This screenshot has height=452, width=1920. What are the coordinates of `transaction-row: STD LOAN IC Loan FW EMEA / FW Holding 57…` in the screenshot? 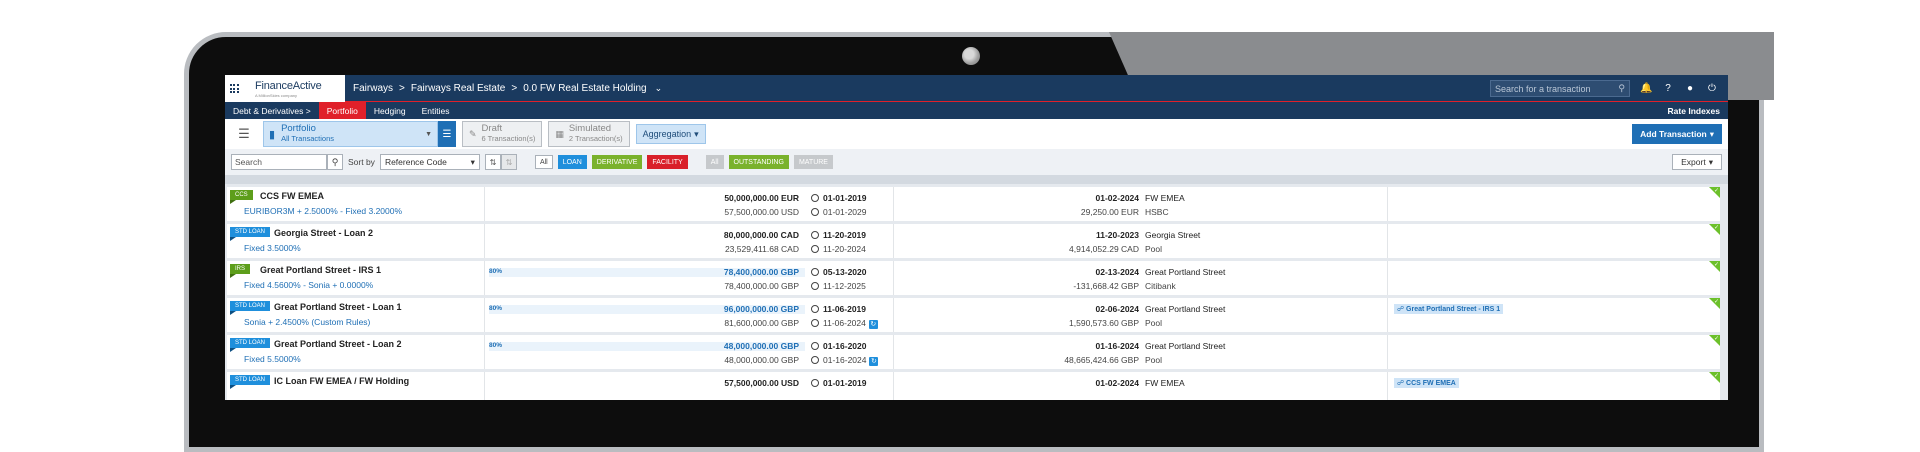 It's located at (973, 386).